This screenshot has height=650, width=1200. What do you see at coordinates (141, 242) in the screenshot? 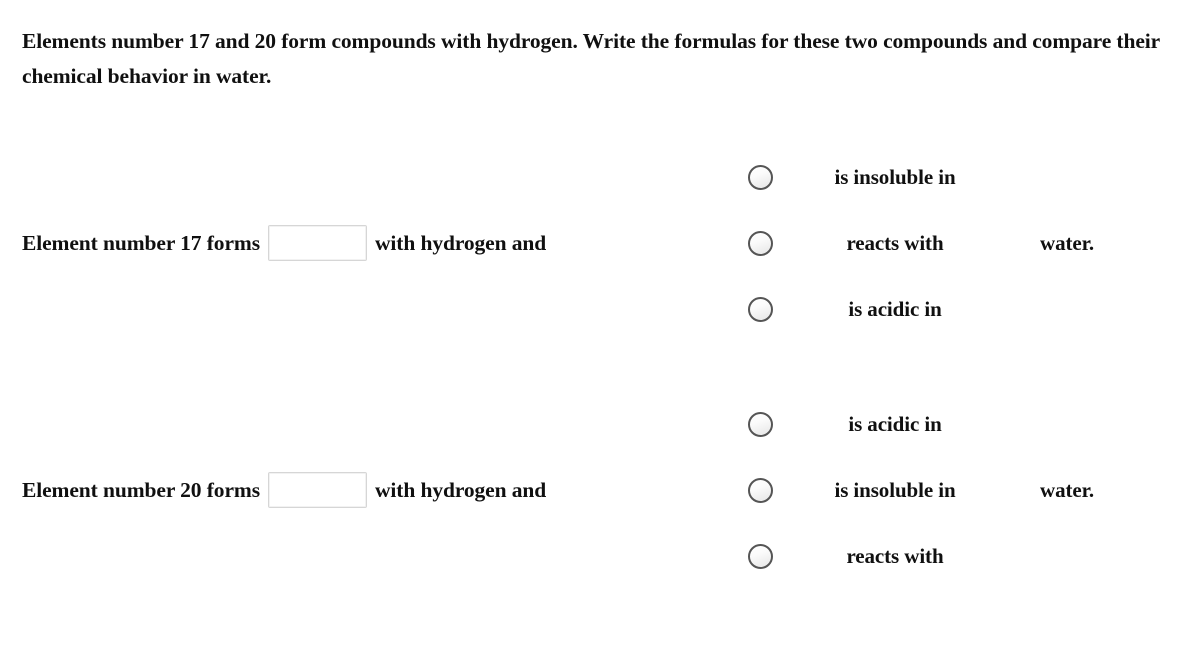
I see `stem-prefix-text: Element number 17 forms` at bounding box center [141, 242].